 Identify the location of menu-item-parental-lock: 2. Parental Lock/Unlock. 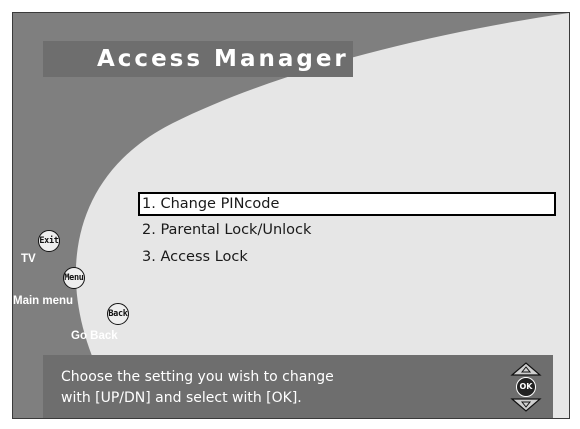
(347, 231).